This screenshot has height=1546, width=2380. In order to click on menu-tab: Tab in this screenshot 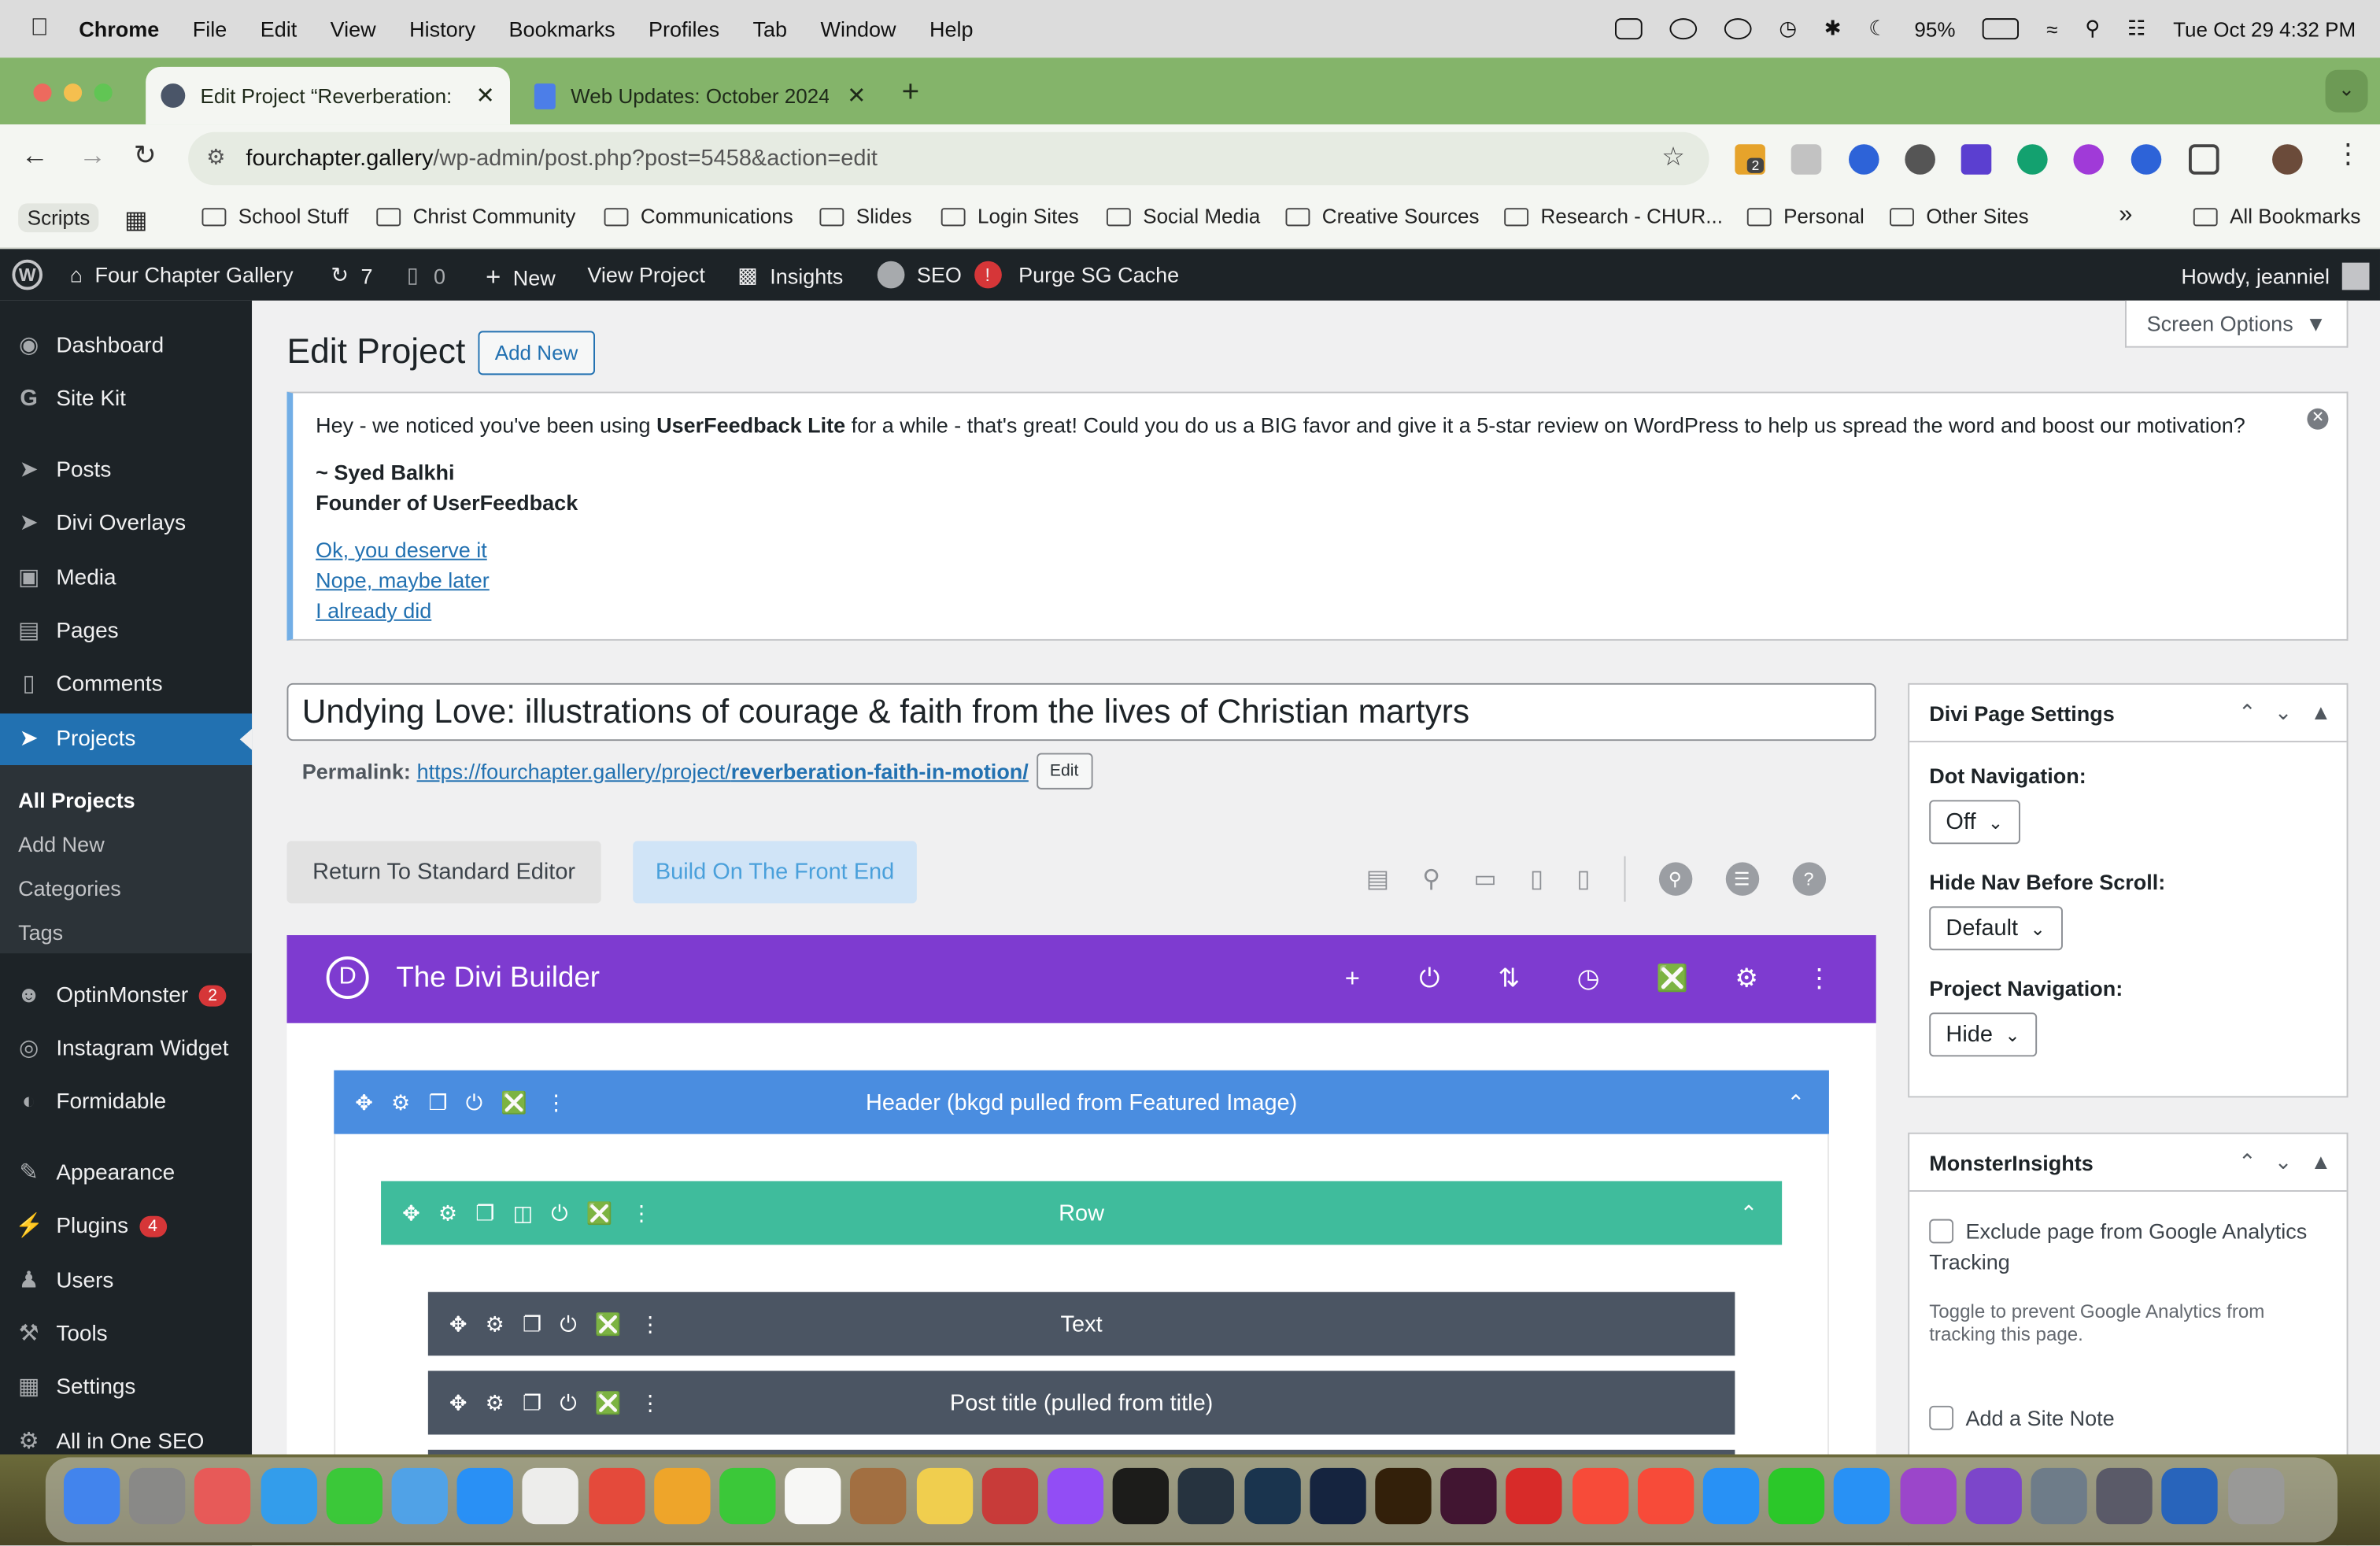, I will do `click(770, 29)`.